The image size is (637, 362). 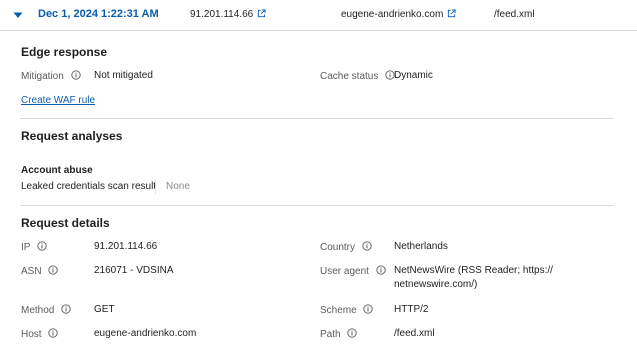 What do you see at coordinates (411, 309) in the screenshot?
I see `scheme-value: HTTP/2` at bounding box center [411, 309].